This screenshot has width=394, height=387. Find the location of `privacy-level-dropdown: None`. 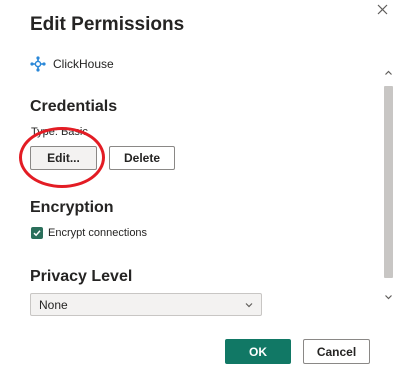

privacy-level-dropdown: None is located at coordinates (146, 304).